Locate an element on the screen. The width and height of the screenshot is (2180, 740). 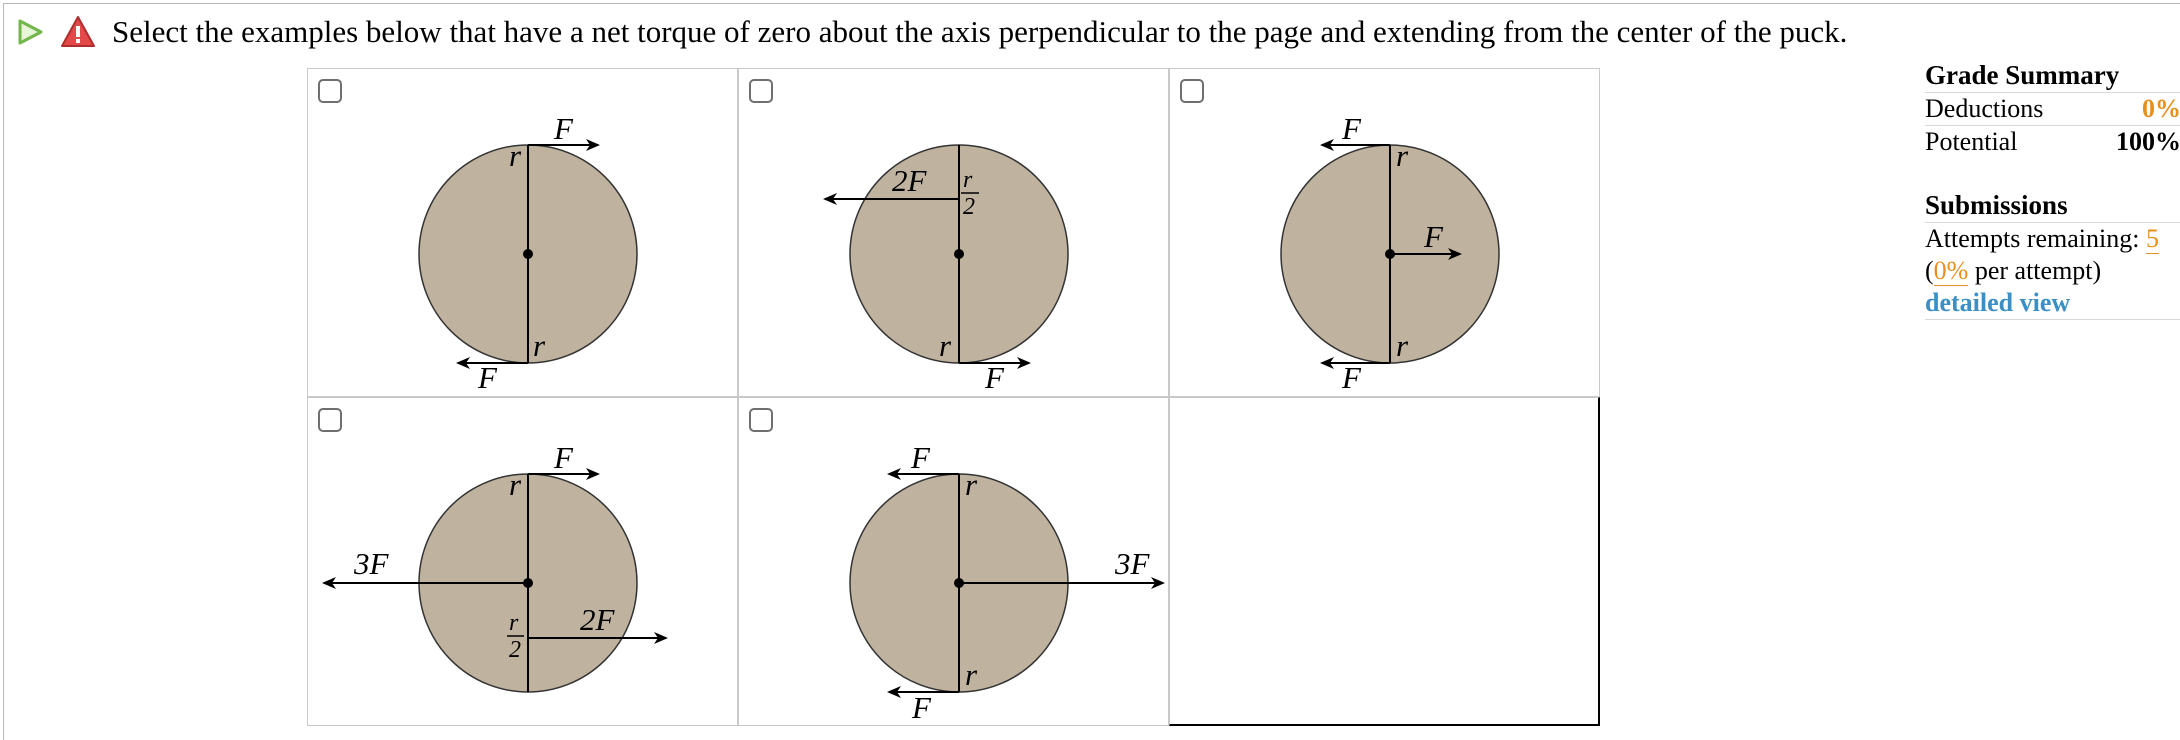
option-5-cell: F r 3F r F is located at coordinates (953, 561).